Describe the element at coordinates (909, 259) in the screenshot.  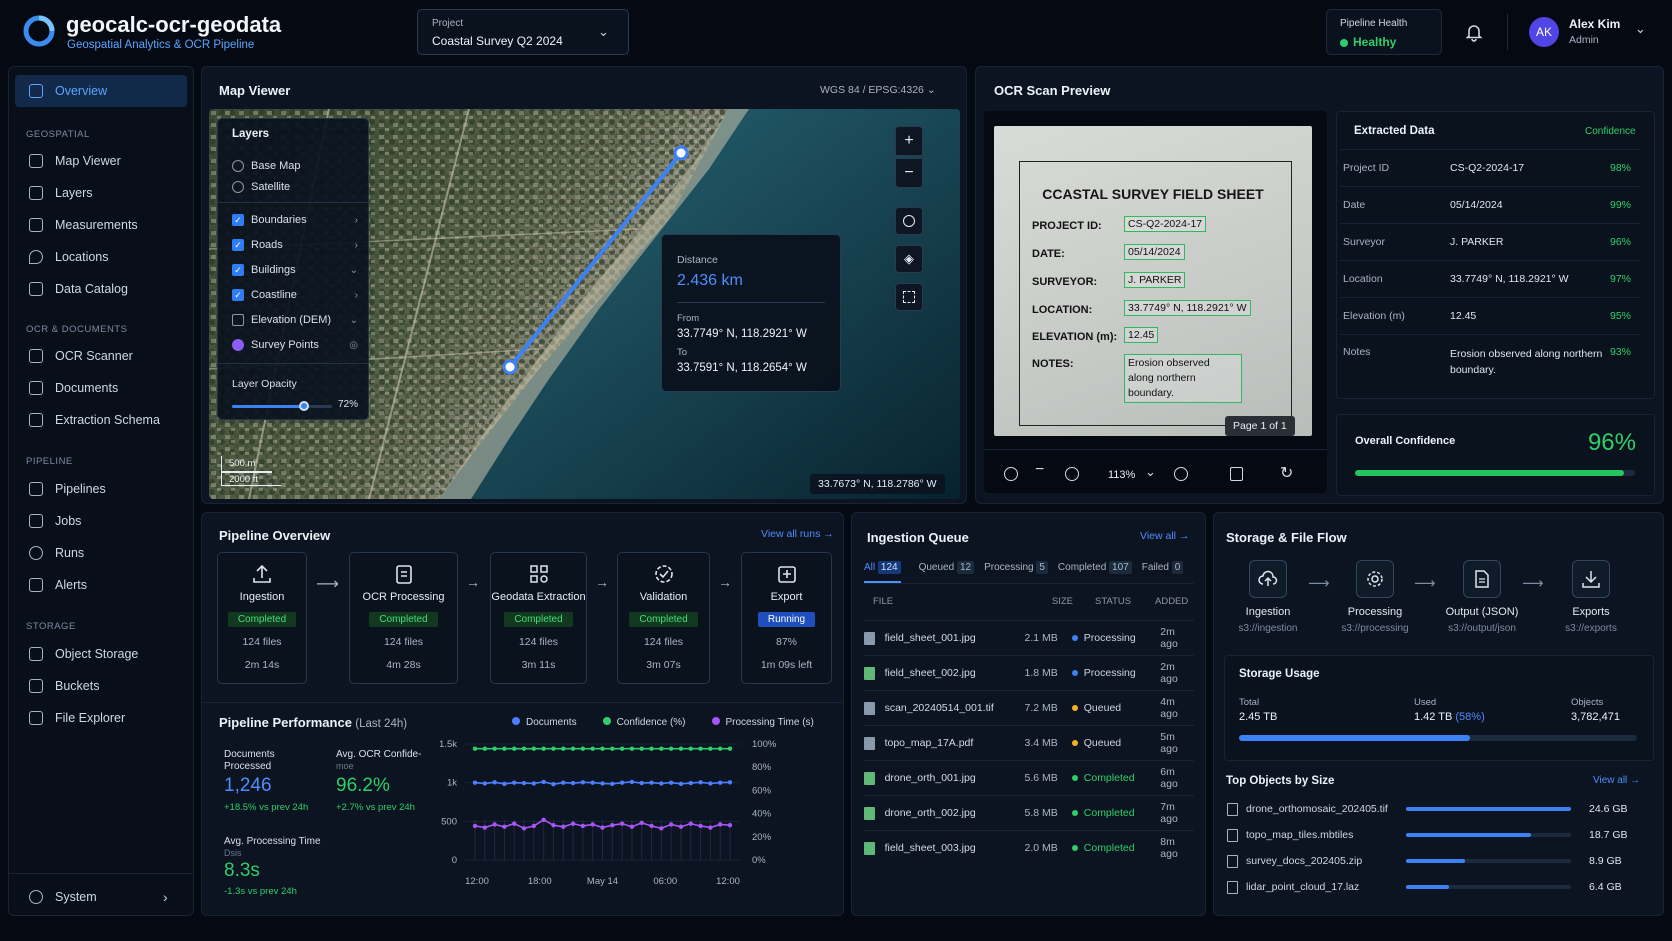
I see `layers-toggle-button: ◈` at that location.